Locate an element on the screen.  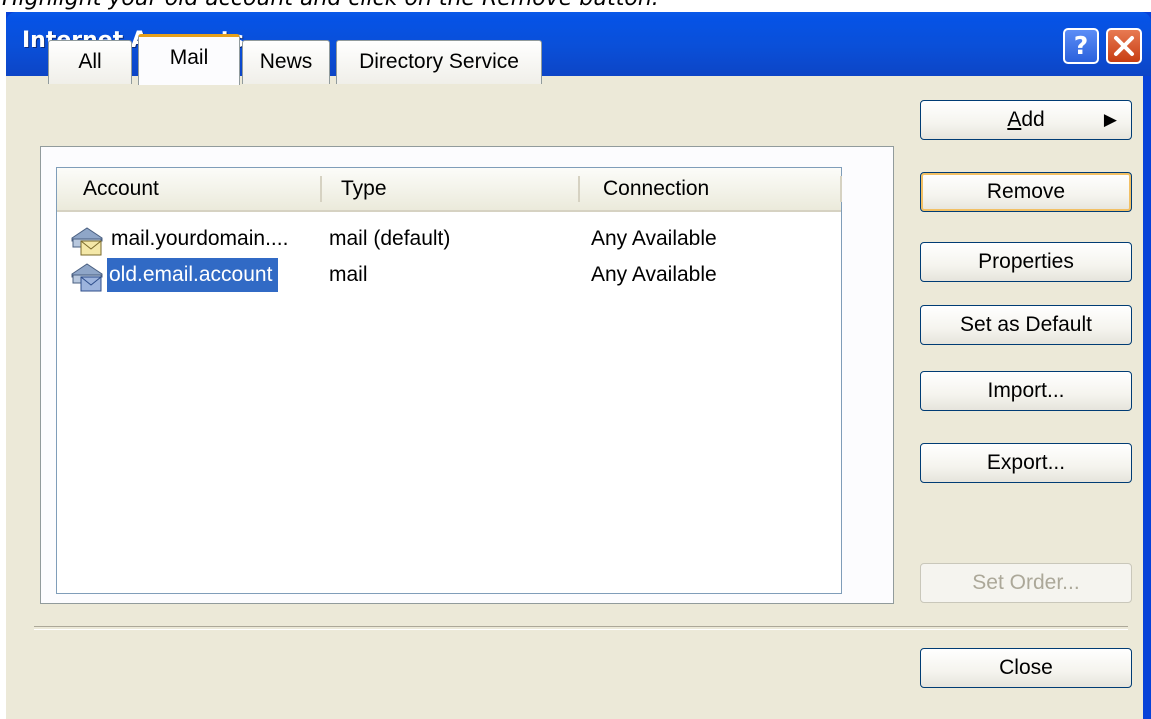
add-mnemonic: A is located at coordinates (1014, 119).